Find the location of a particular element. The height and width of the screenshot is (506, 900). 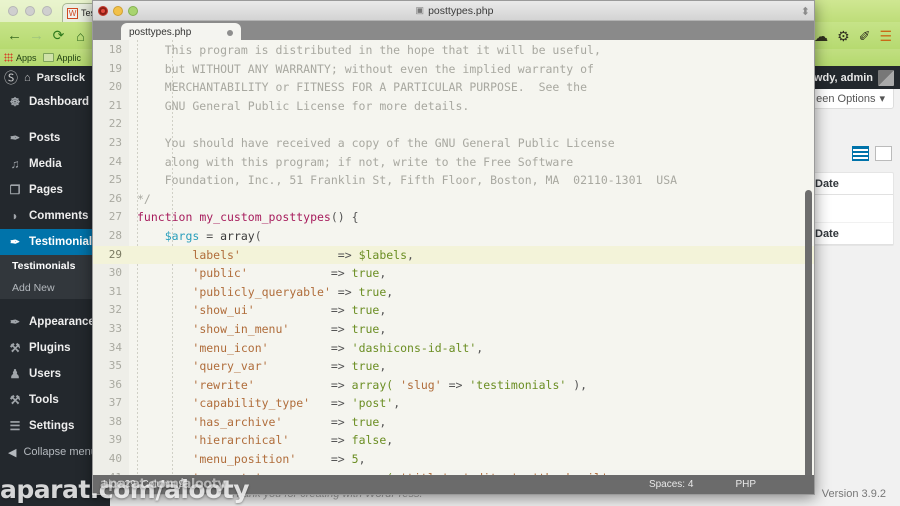

bookmark-apps: Apps is located at coordinates (20, 58).